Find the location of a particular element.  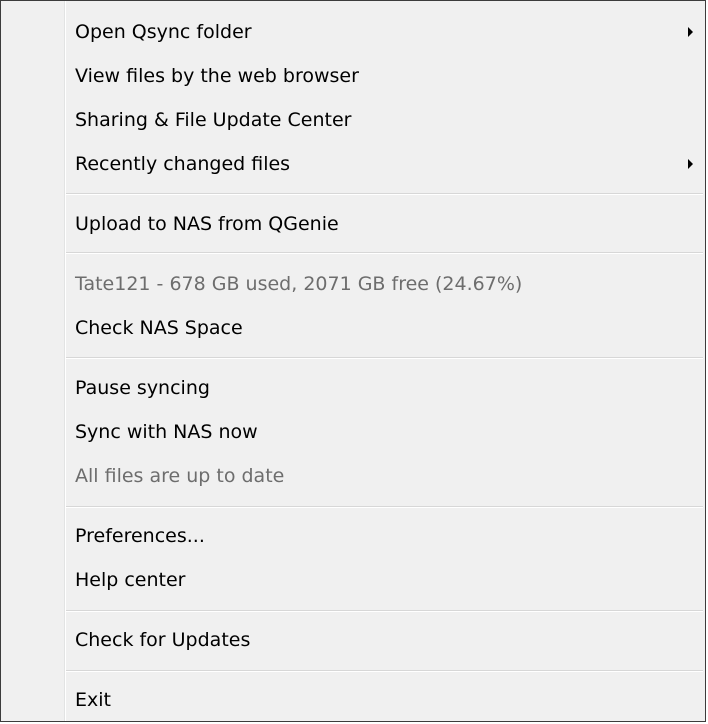

menu-item-label: Upload to NAS from QGenie is located at coordinates (207, 224).